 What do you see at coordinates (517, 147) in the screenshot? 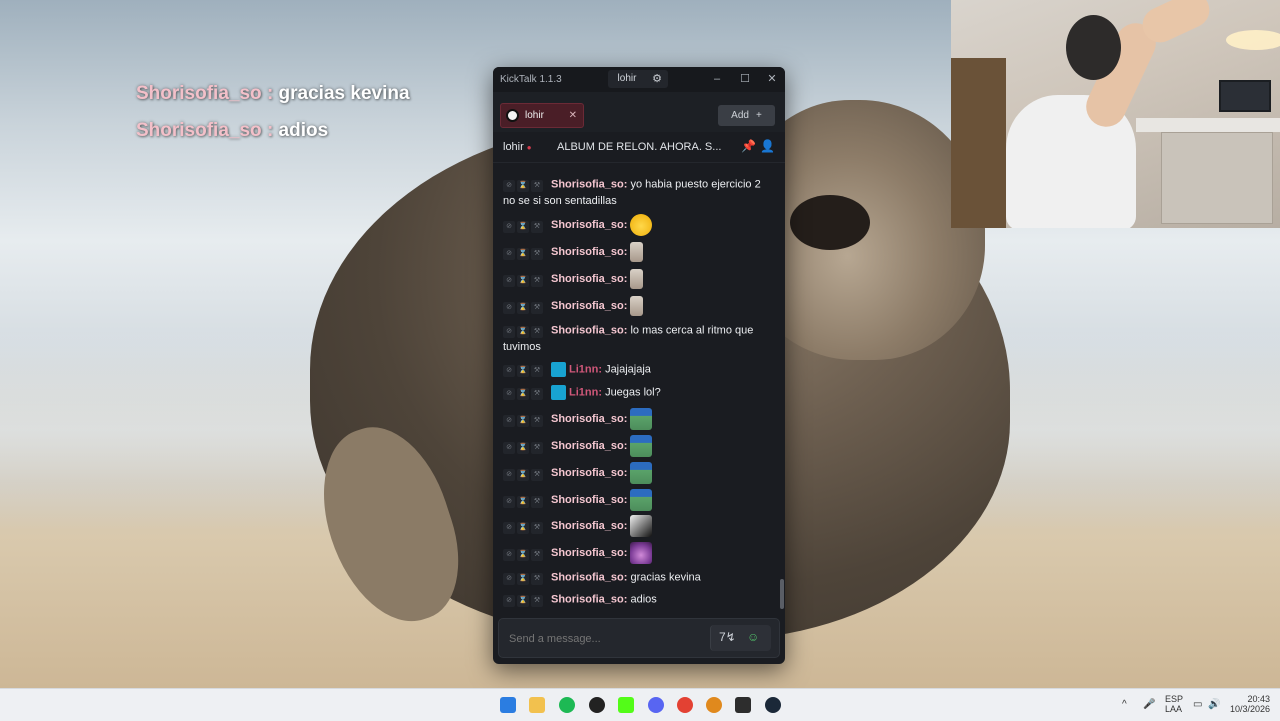
I see `stream-channel-name: lohir ●` at bounding box center [517, 147].